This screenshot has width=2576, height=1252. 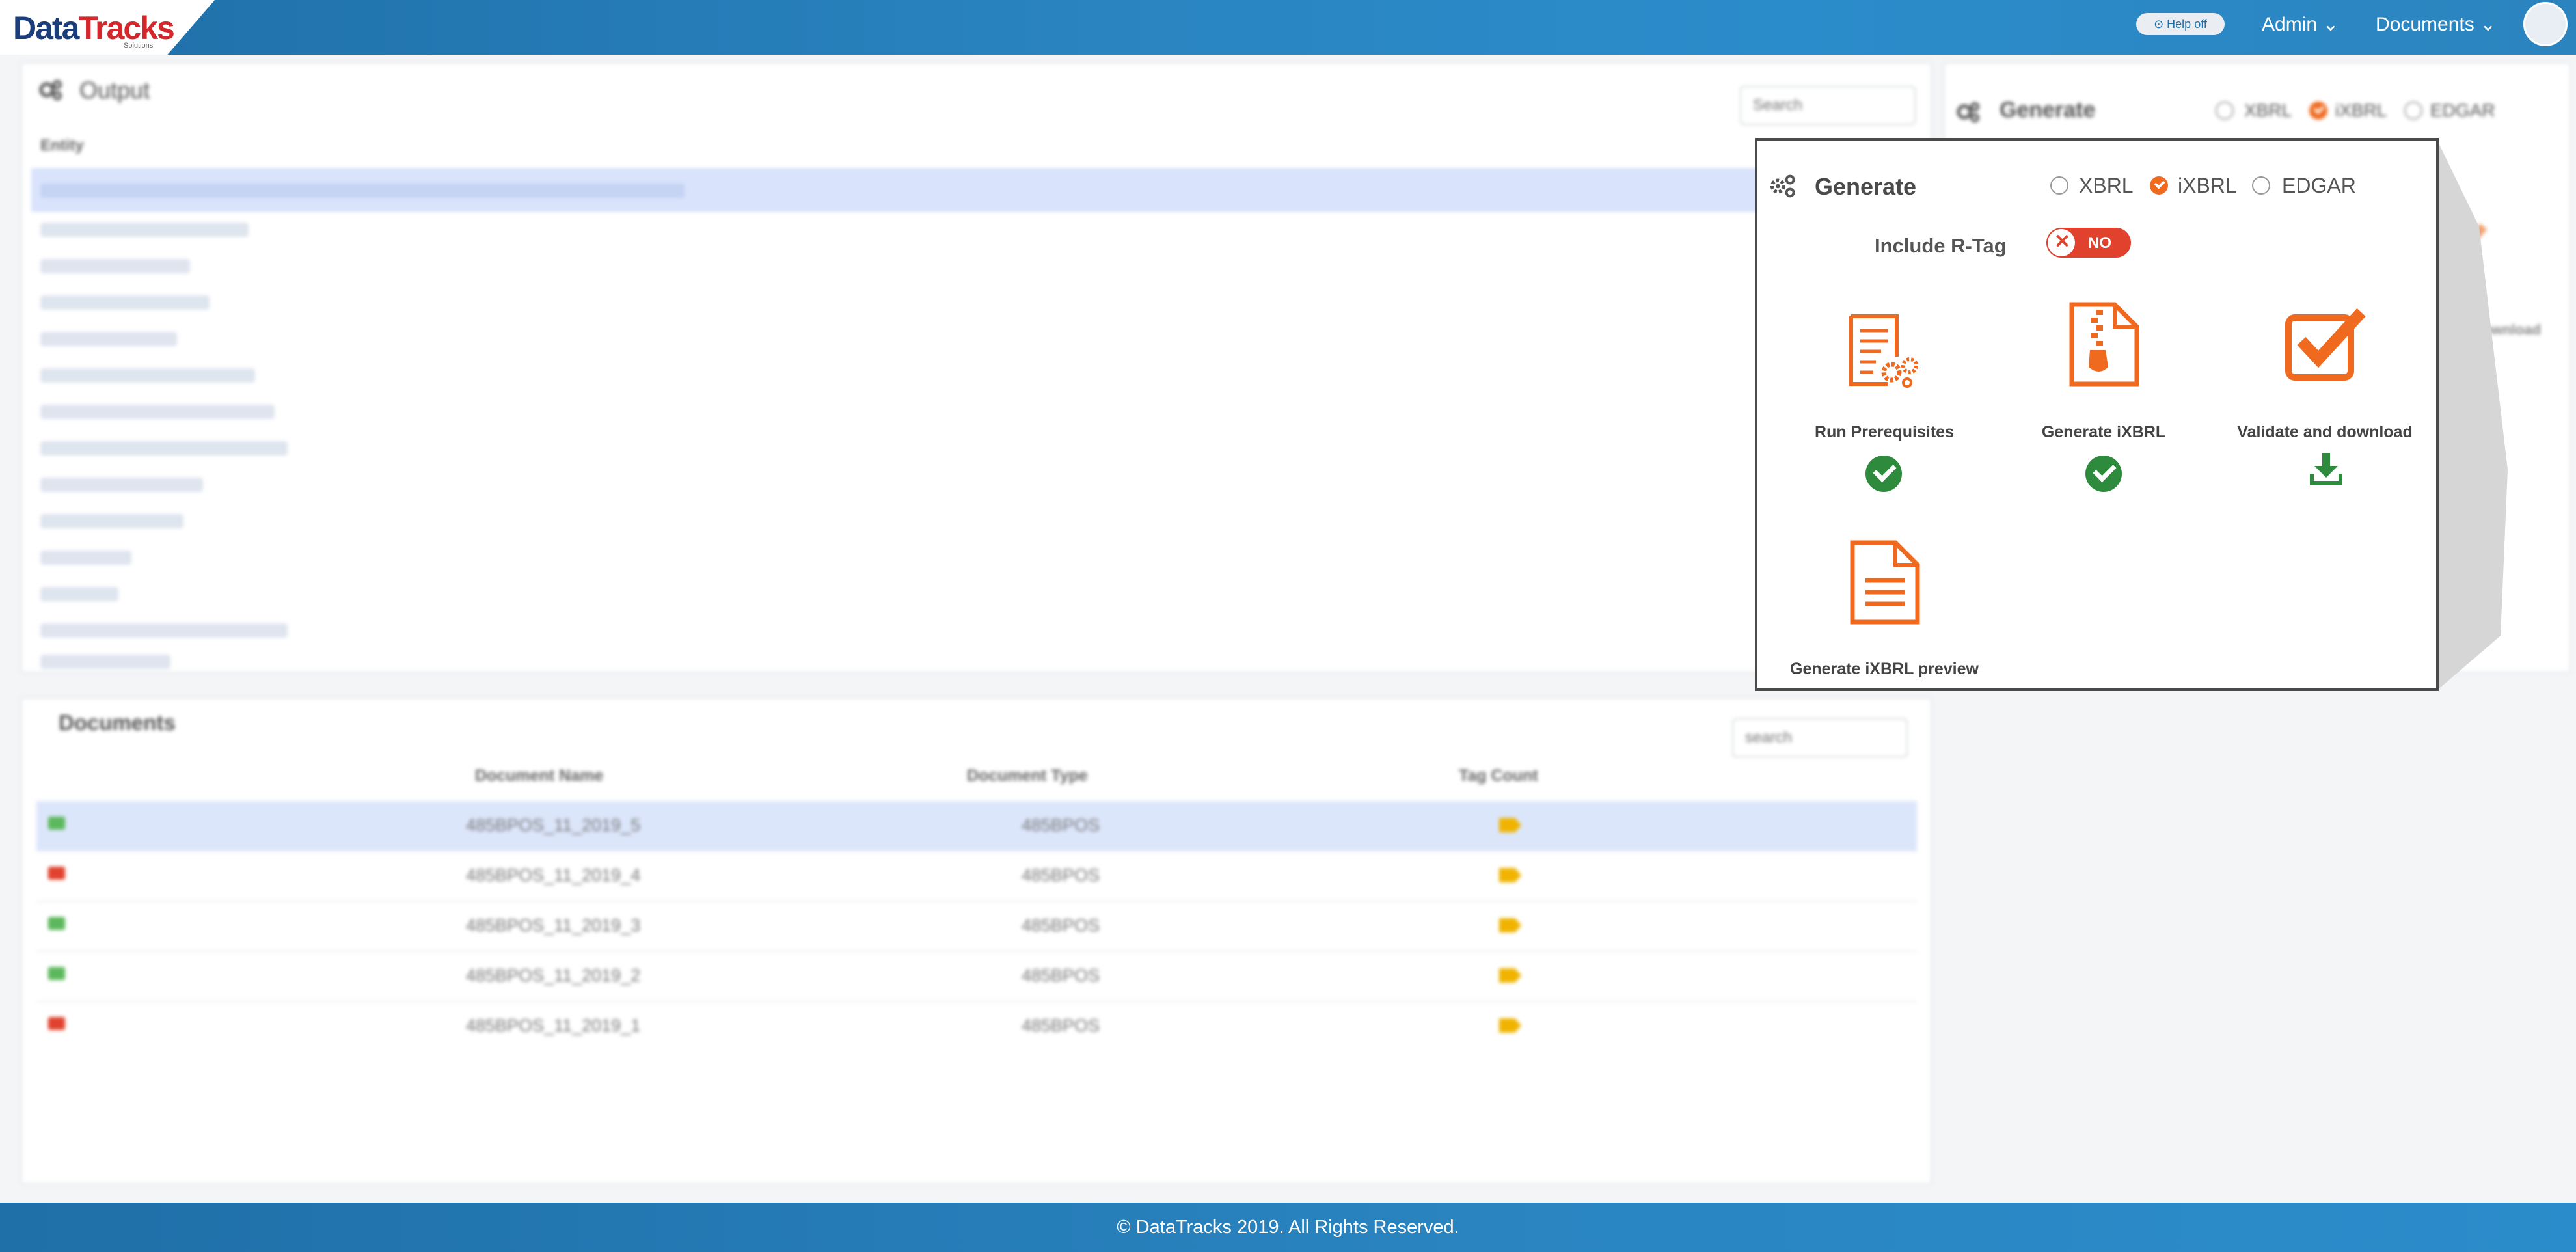 What do you see at coordinates (2545, 24) in the screenshot?
I see `user-avatar` at bounding box center [2545, 24].